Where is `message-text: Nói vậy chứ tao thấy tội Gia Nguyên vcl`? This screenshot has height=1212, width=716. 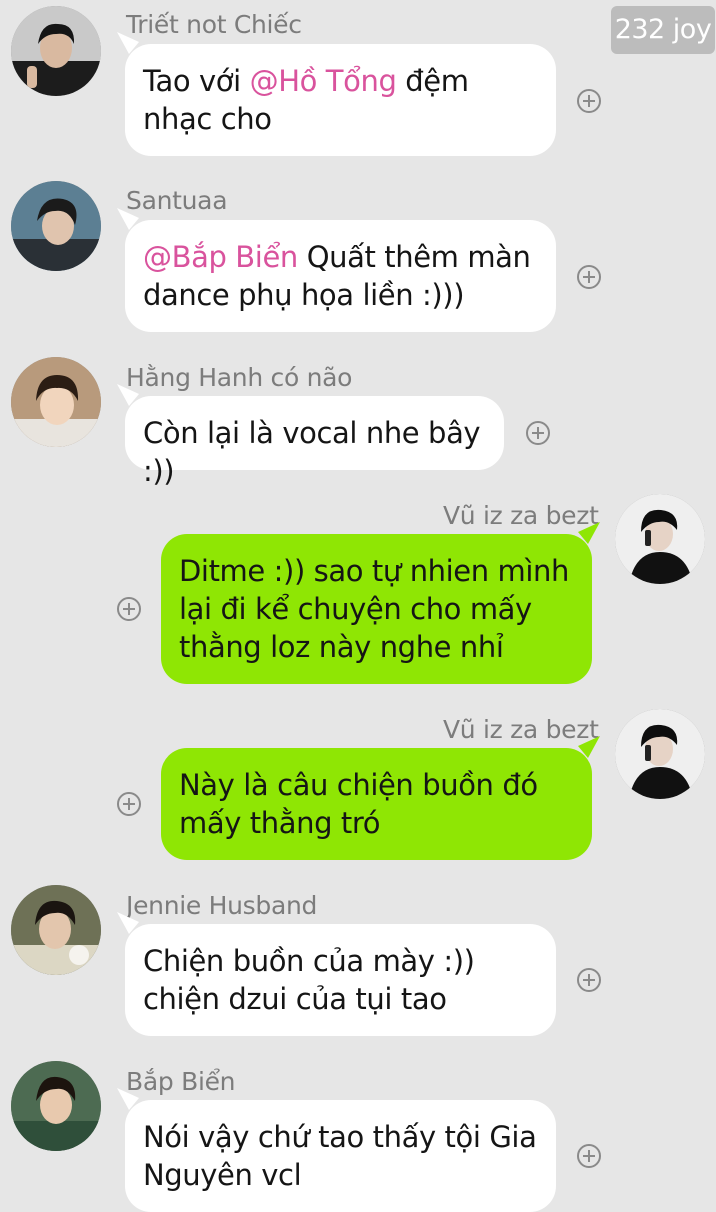
message-text: Nói vậy chứ tao thấy tội Gia Nguyên vcl is located at coordinates (340, 1156).